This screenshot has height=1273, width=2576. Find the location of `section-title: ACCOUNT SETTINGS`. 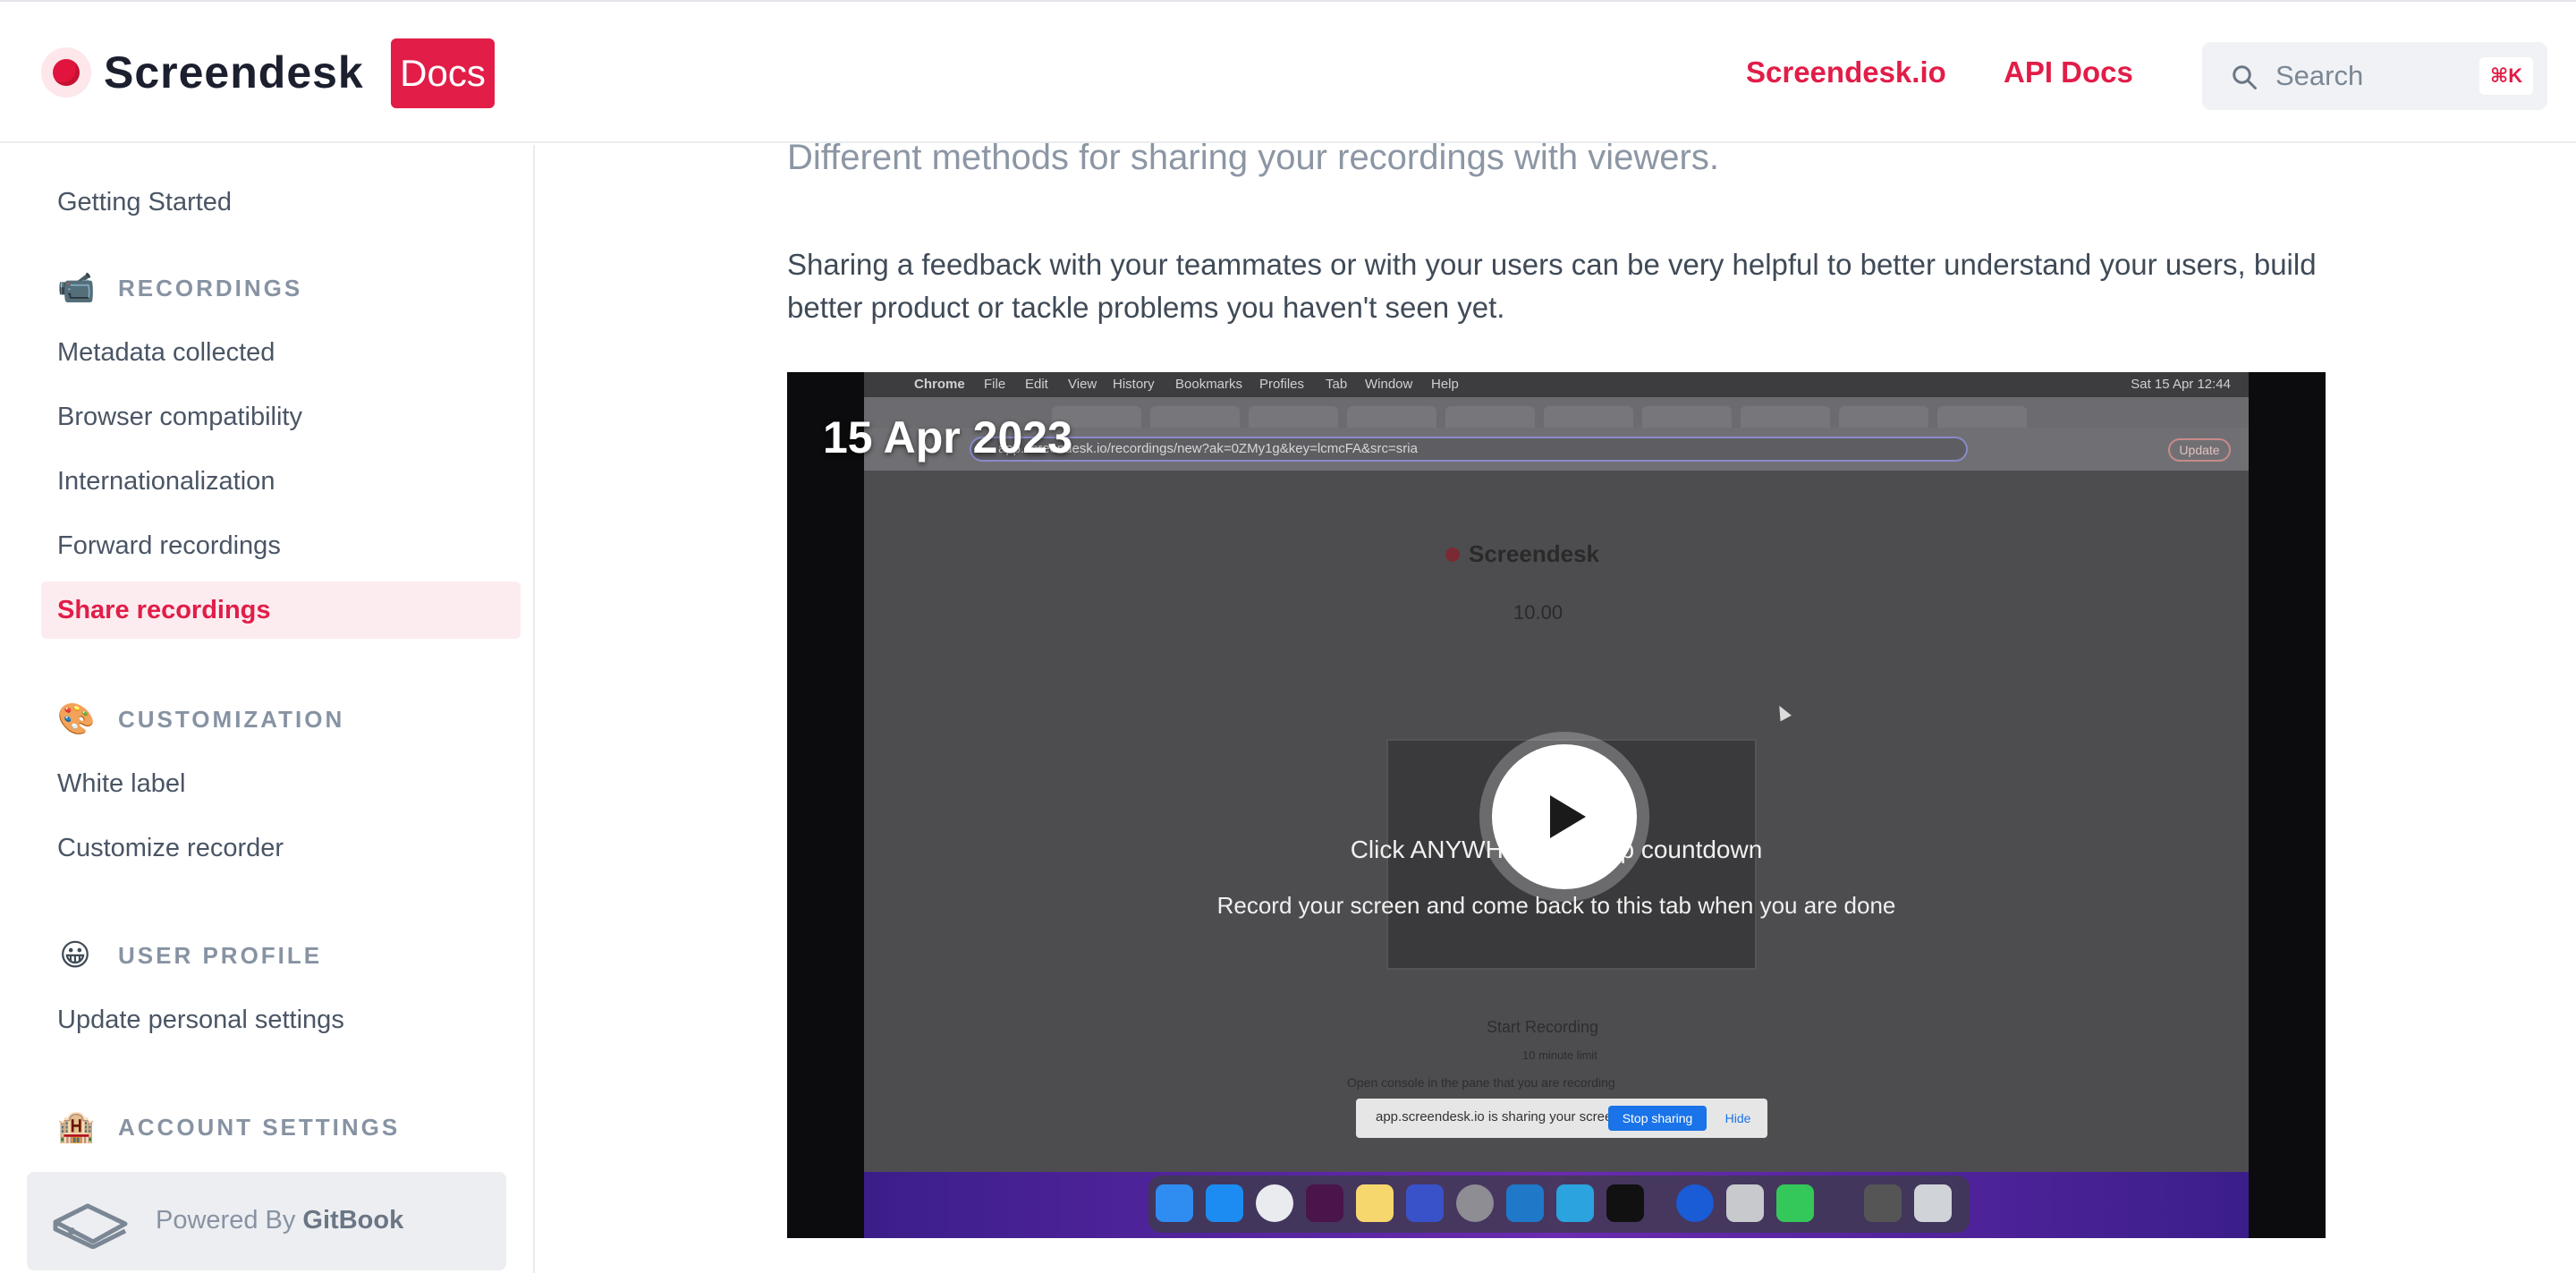

section-title: ACCOUNT SETTINGS is located at coordinates (259, 1127).